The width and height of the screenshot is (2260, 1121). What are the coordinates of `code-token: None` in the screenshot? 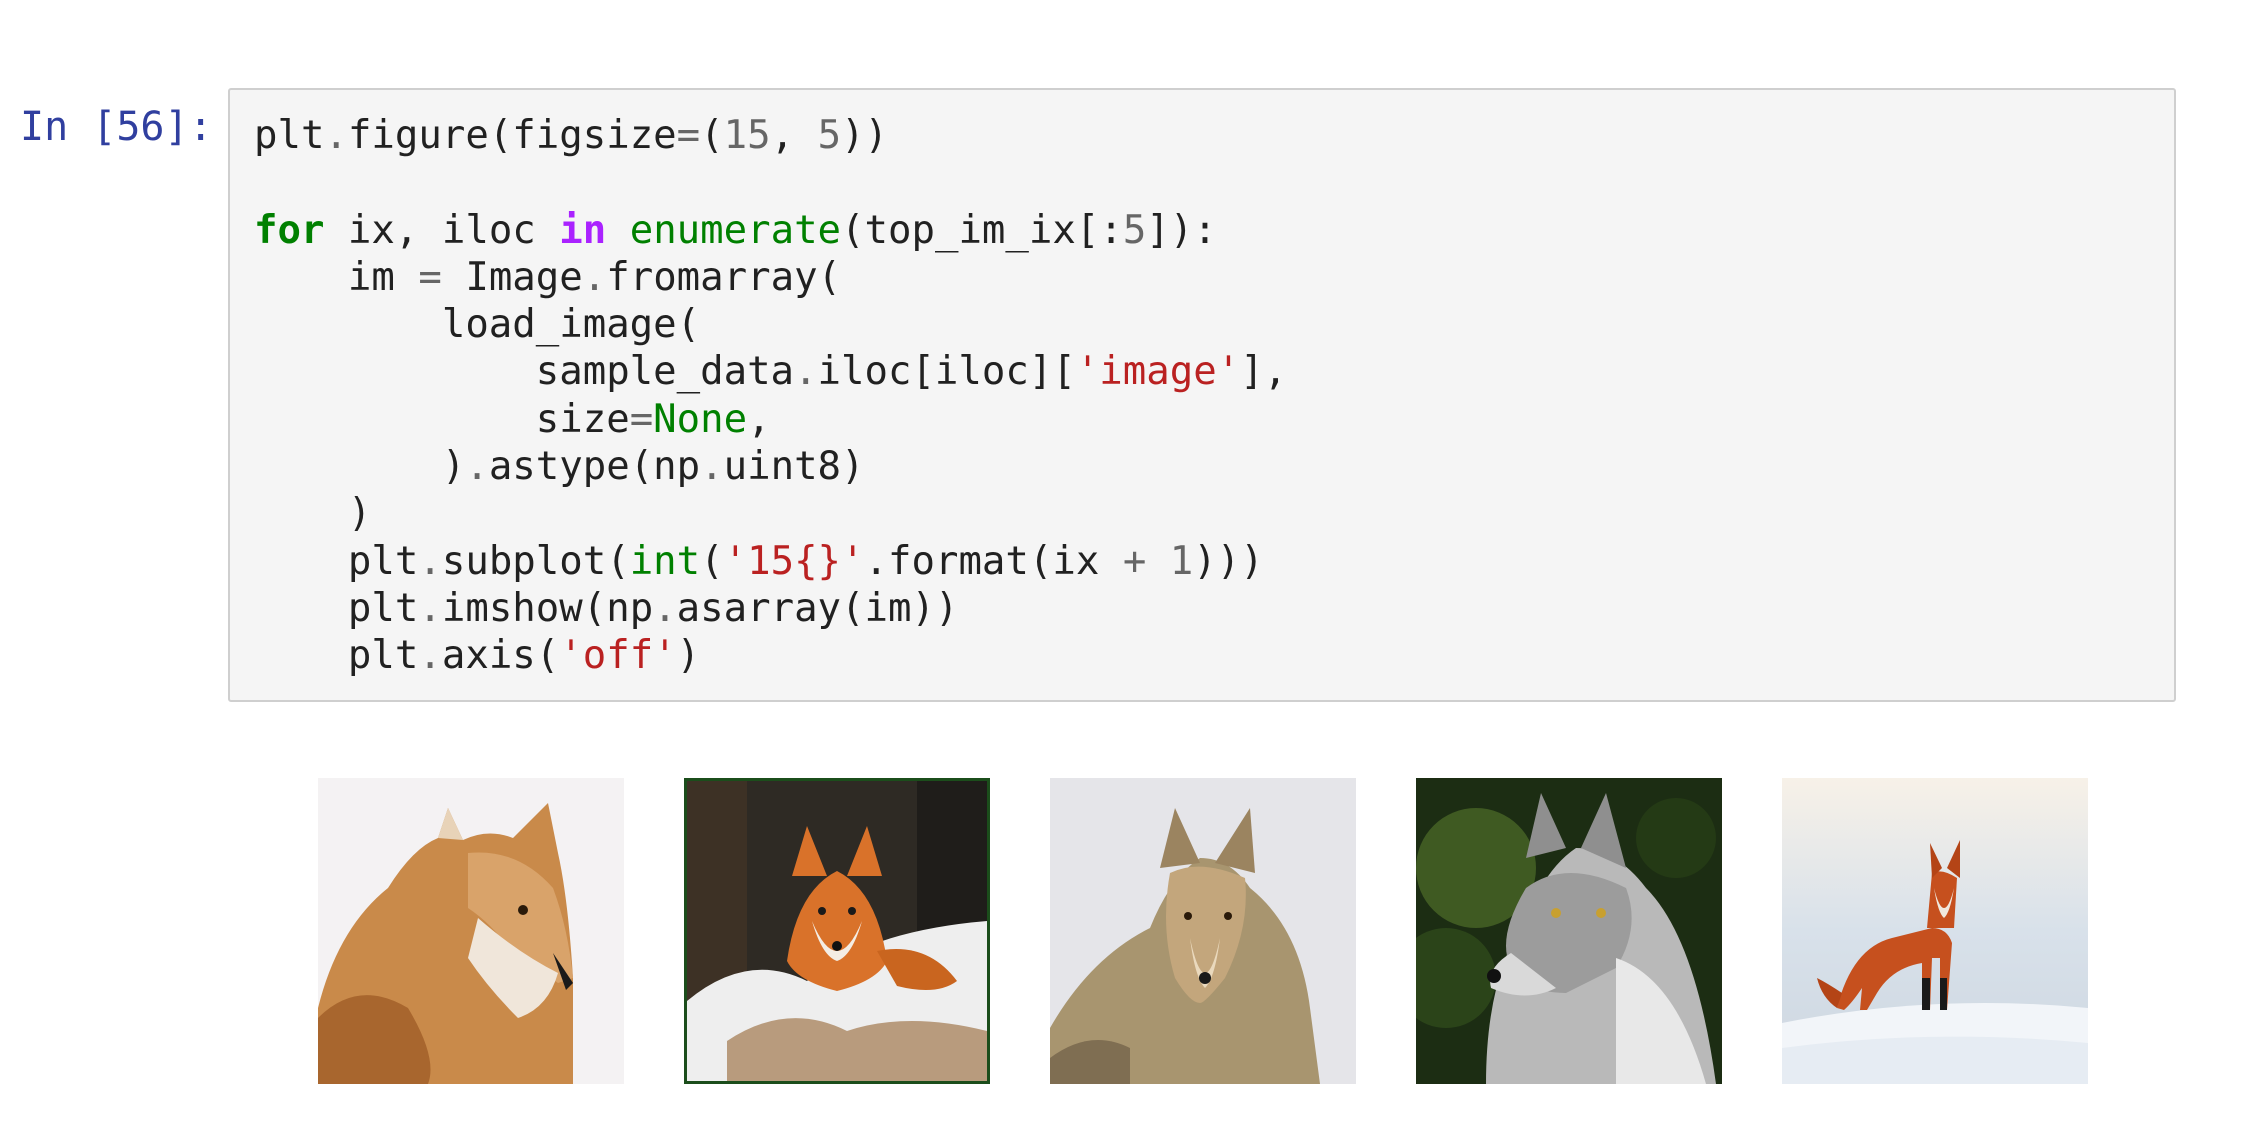 It's located at (700, 419).